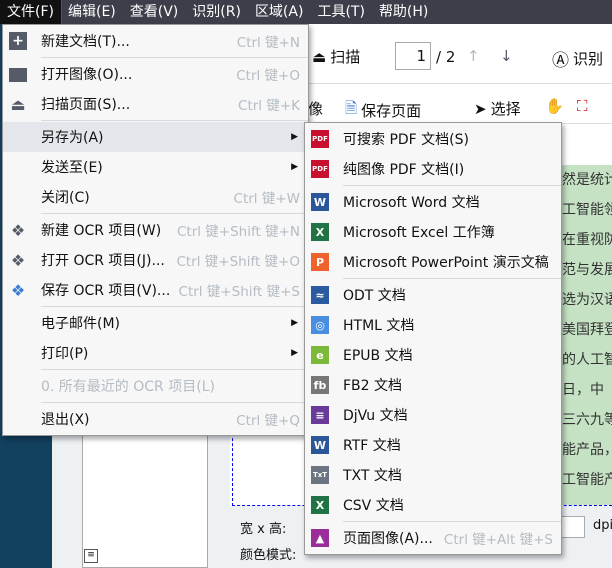 This screenshot has height=568, width=612. I want to click on menu-item-print: 打印(P) ▶, so click(155, 353).